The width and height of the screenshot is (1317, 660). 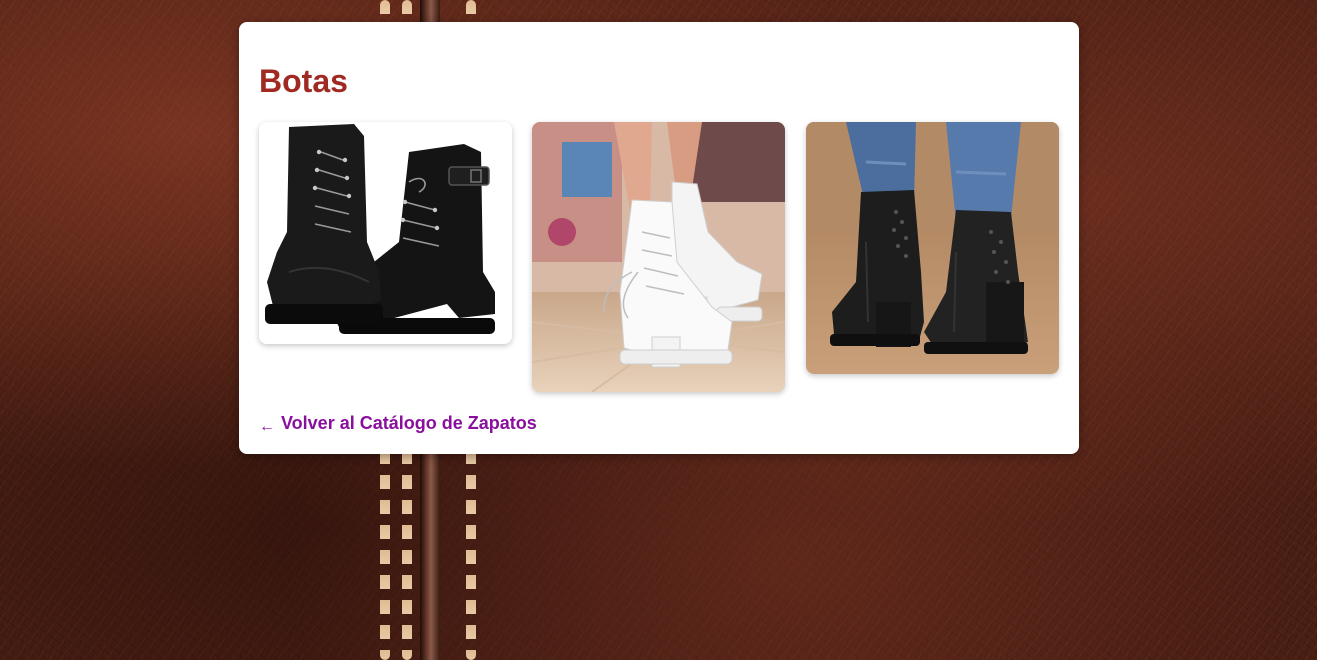 I want to click on gallery-image-black-combat-boots, so click(x=385, y=233).